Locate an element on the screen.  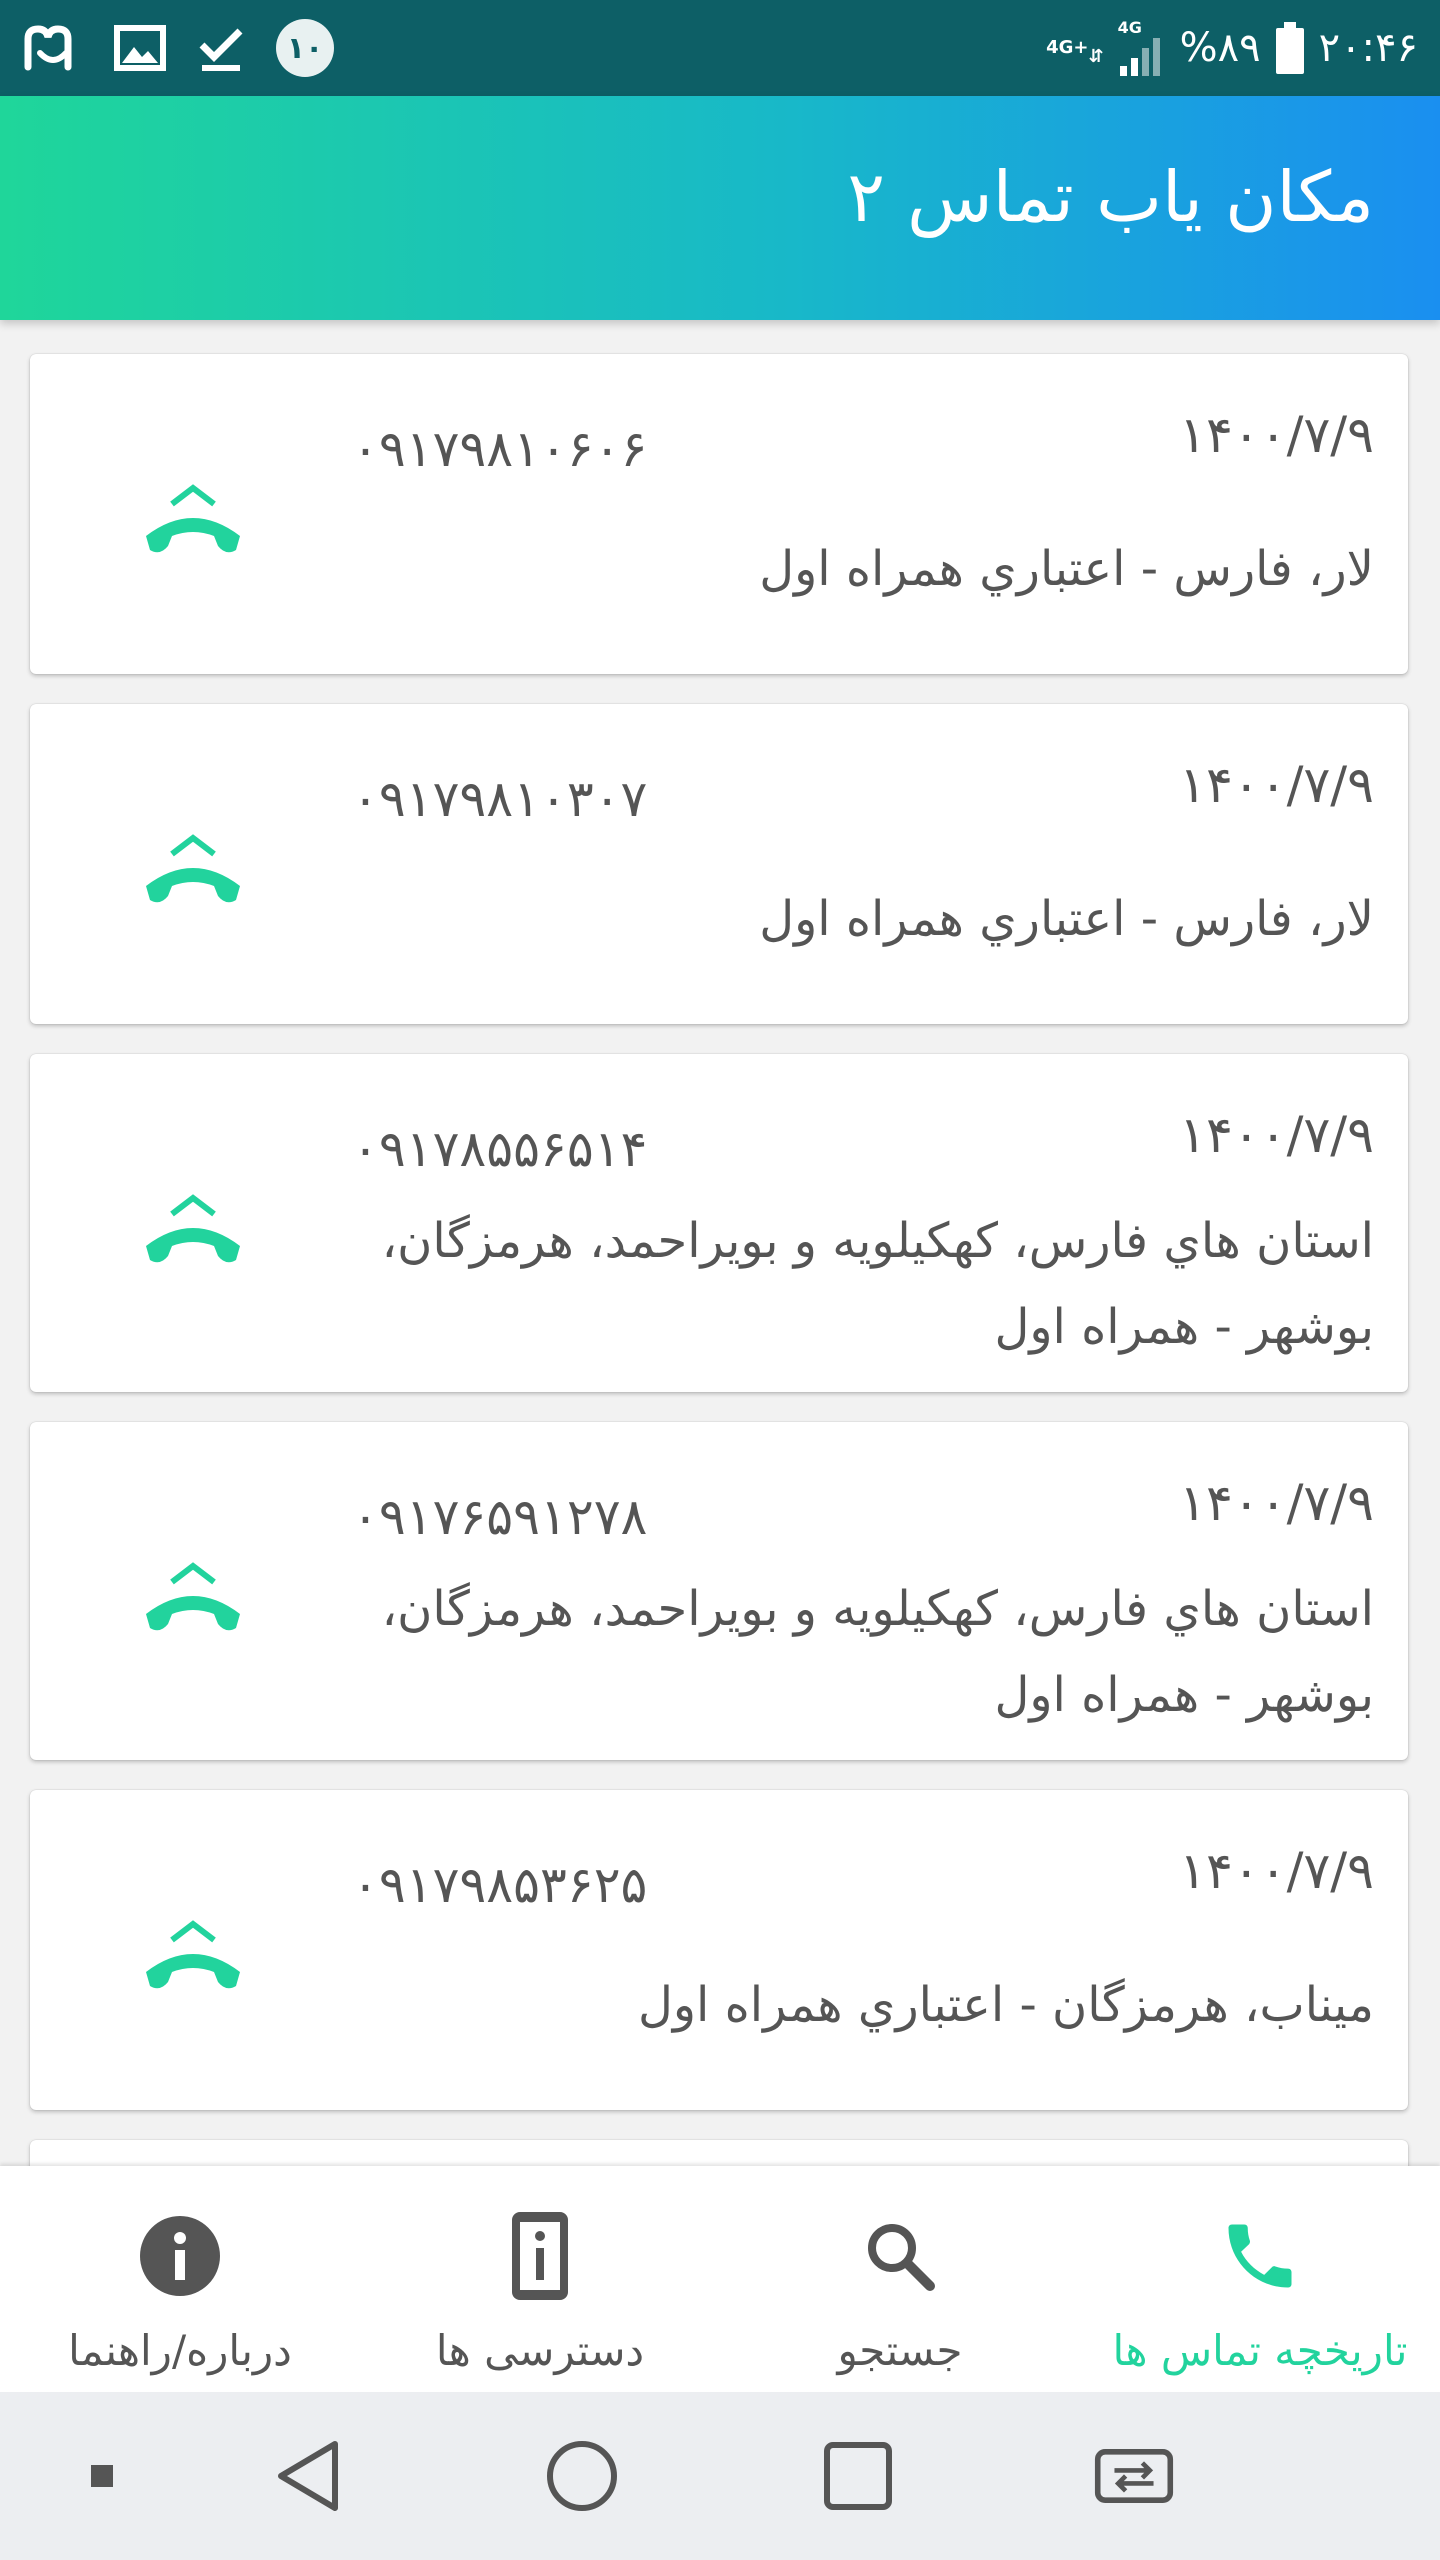
call-location: ميناب، هرمزگان - اعتباري همراه اول is located at coordinates (1005, 2005).